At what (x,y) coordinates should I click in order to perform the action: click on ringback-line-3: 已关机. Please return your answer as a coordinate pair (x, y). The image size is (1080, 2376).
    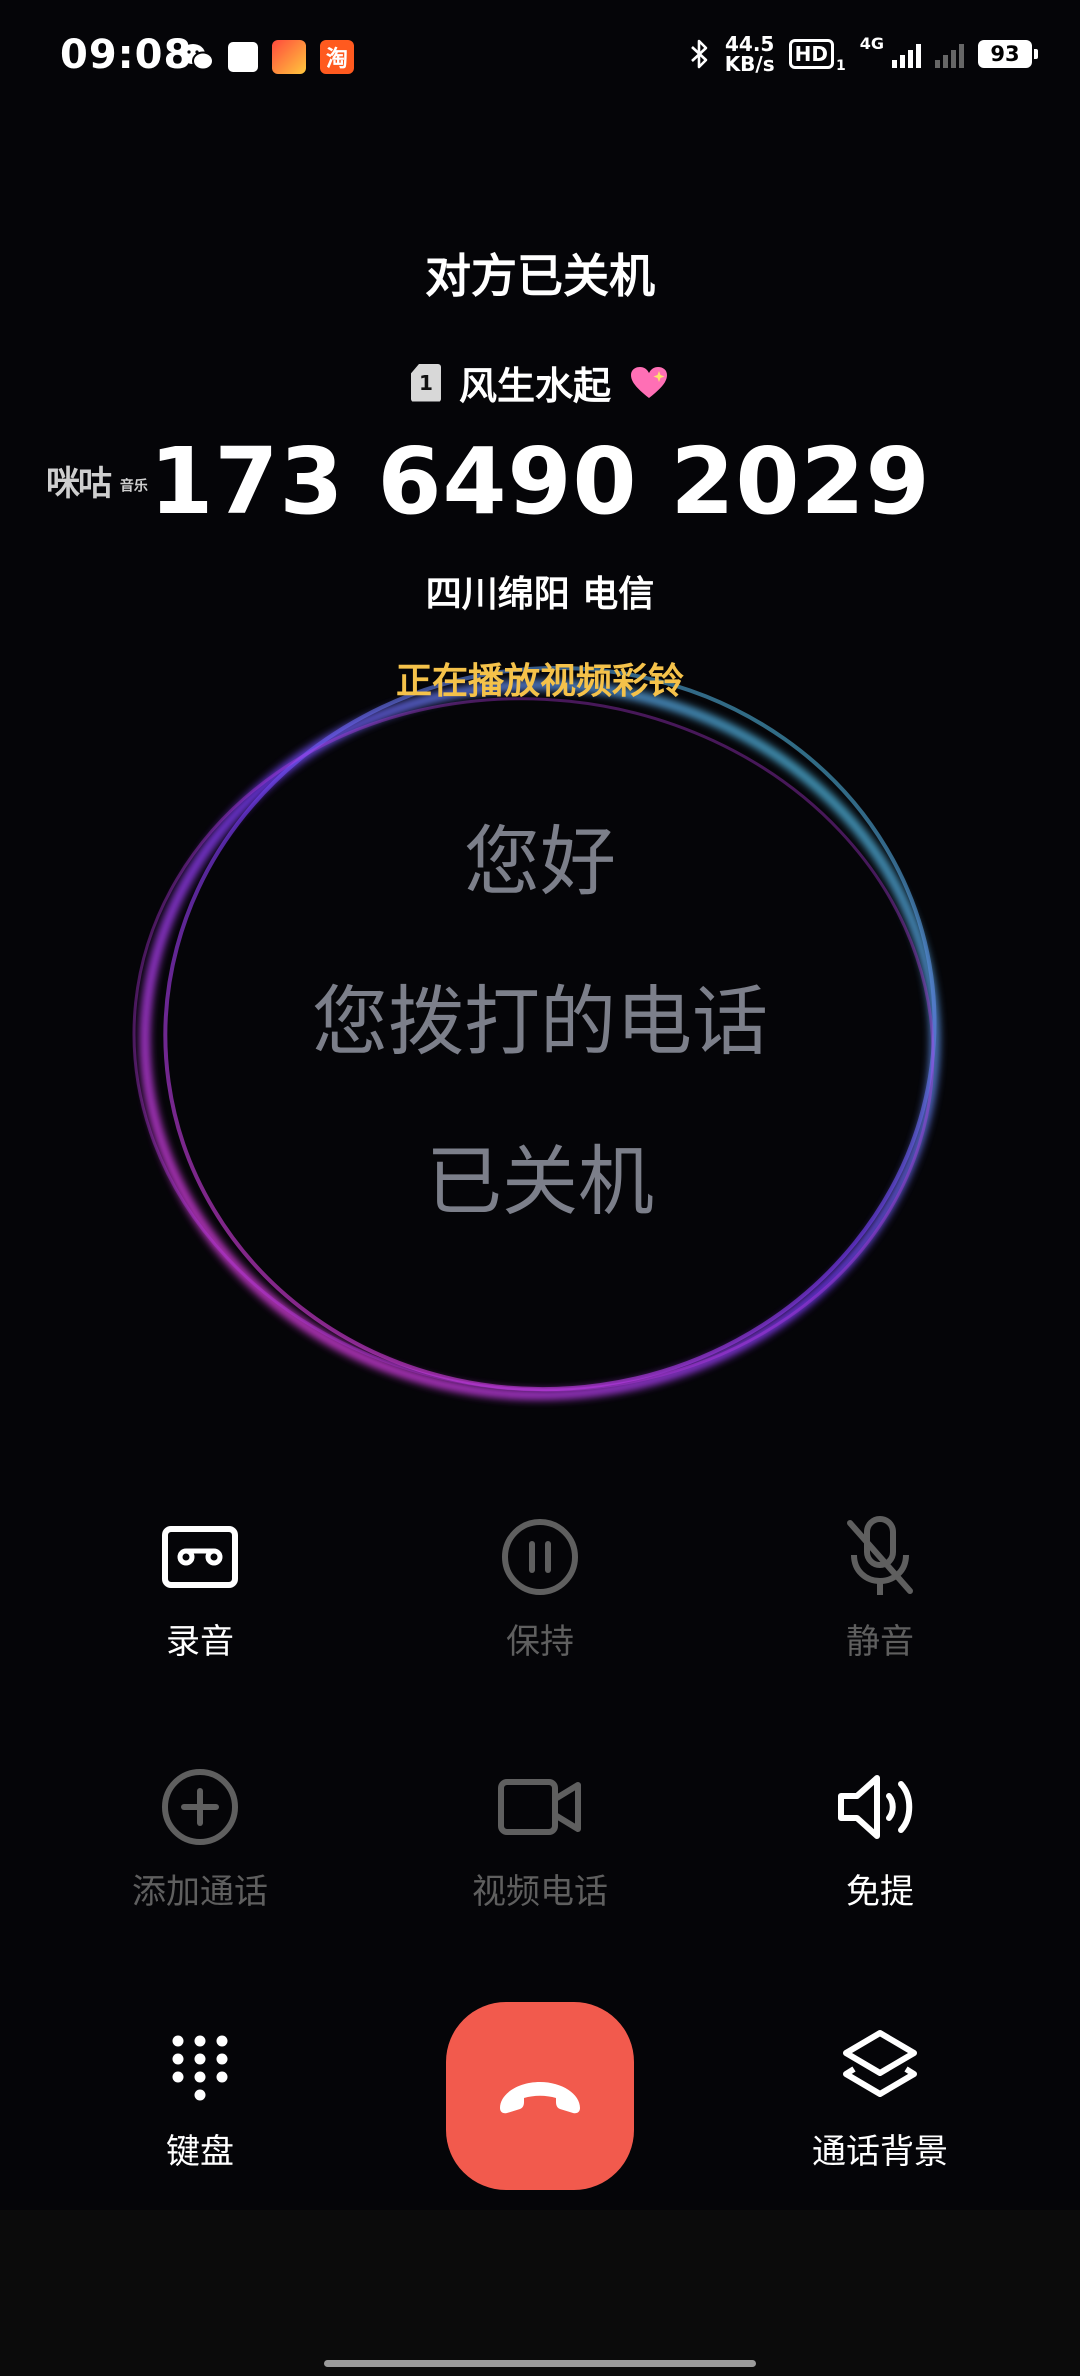
    Looking at the image, I should click on (540, 1181).